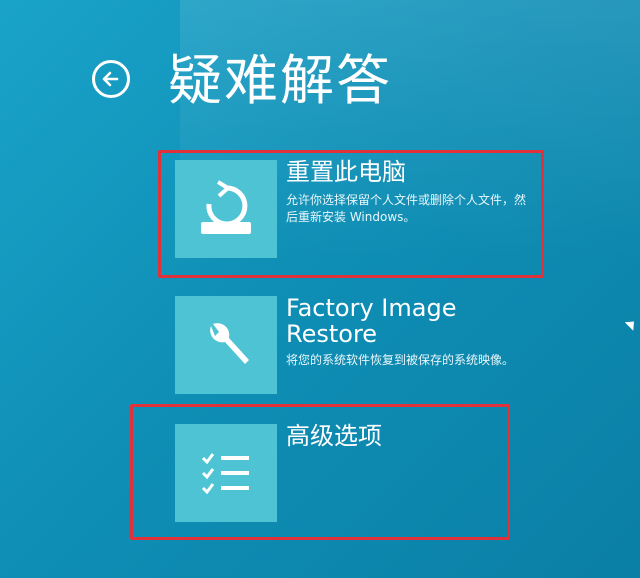 The width and height of the screenshot is (640, 578). I want to click on option-title-line2: Restore, so click(332, 334).